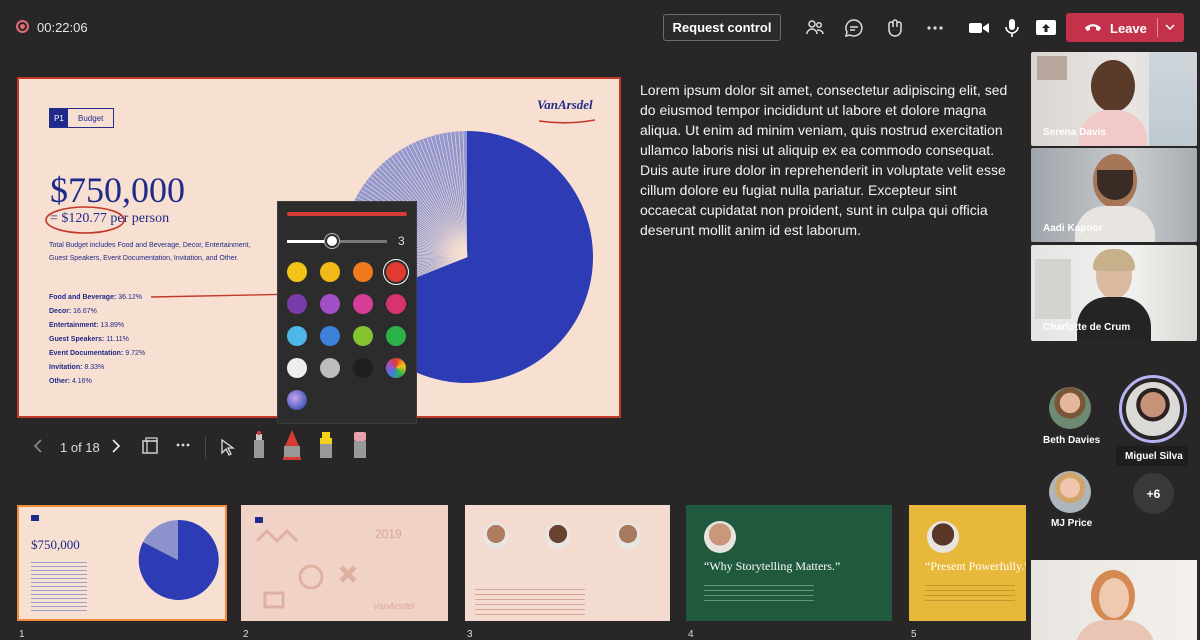 The height and width of the screenshot is (640, 1200). What do you see at coordinates (1012, 28) in the screenshot?
I see `microphone-icon` at bounding box center [1012, 28].